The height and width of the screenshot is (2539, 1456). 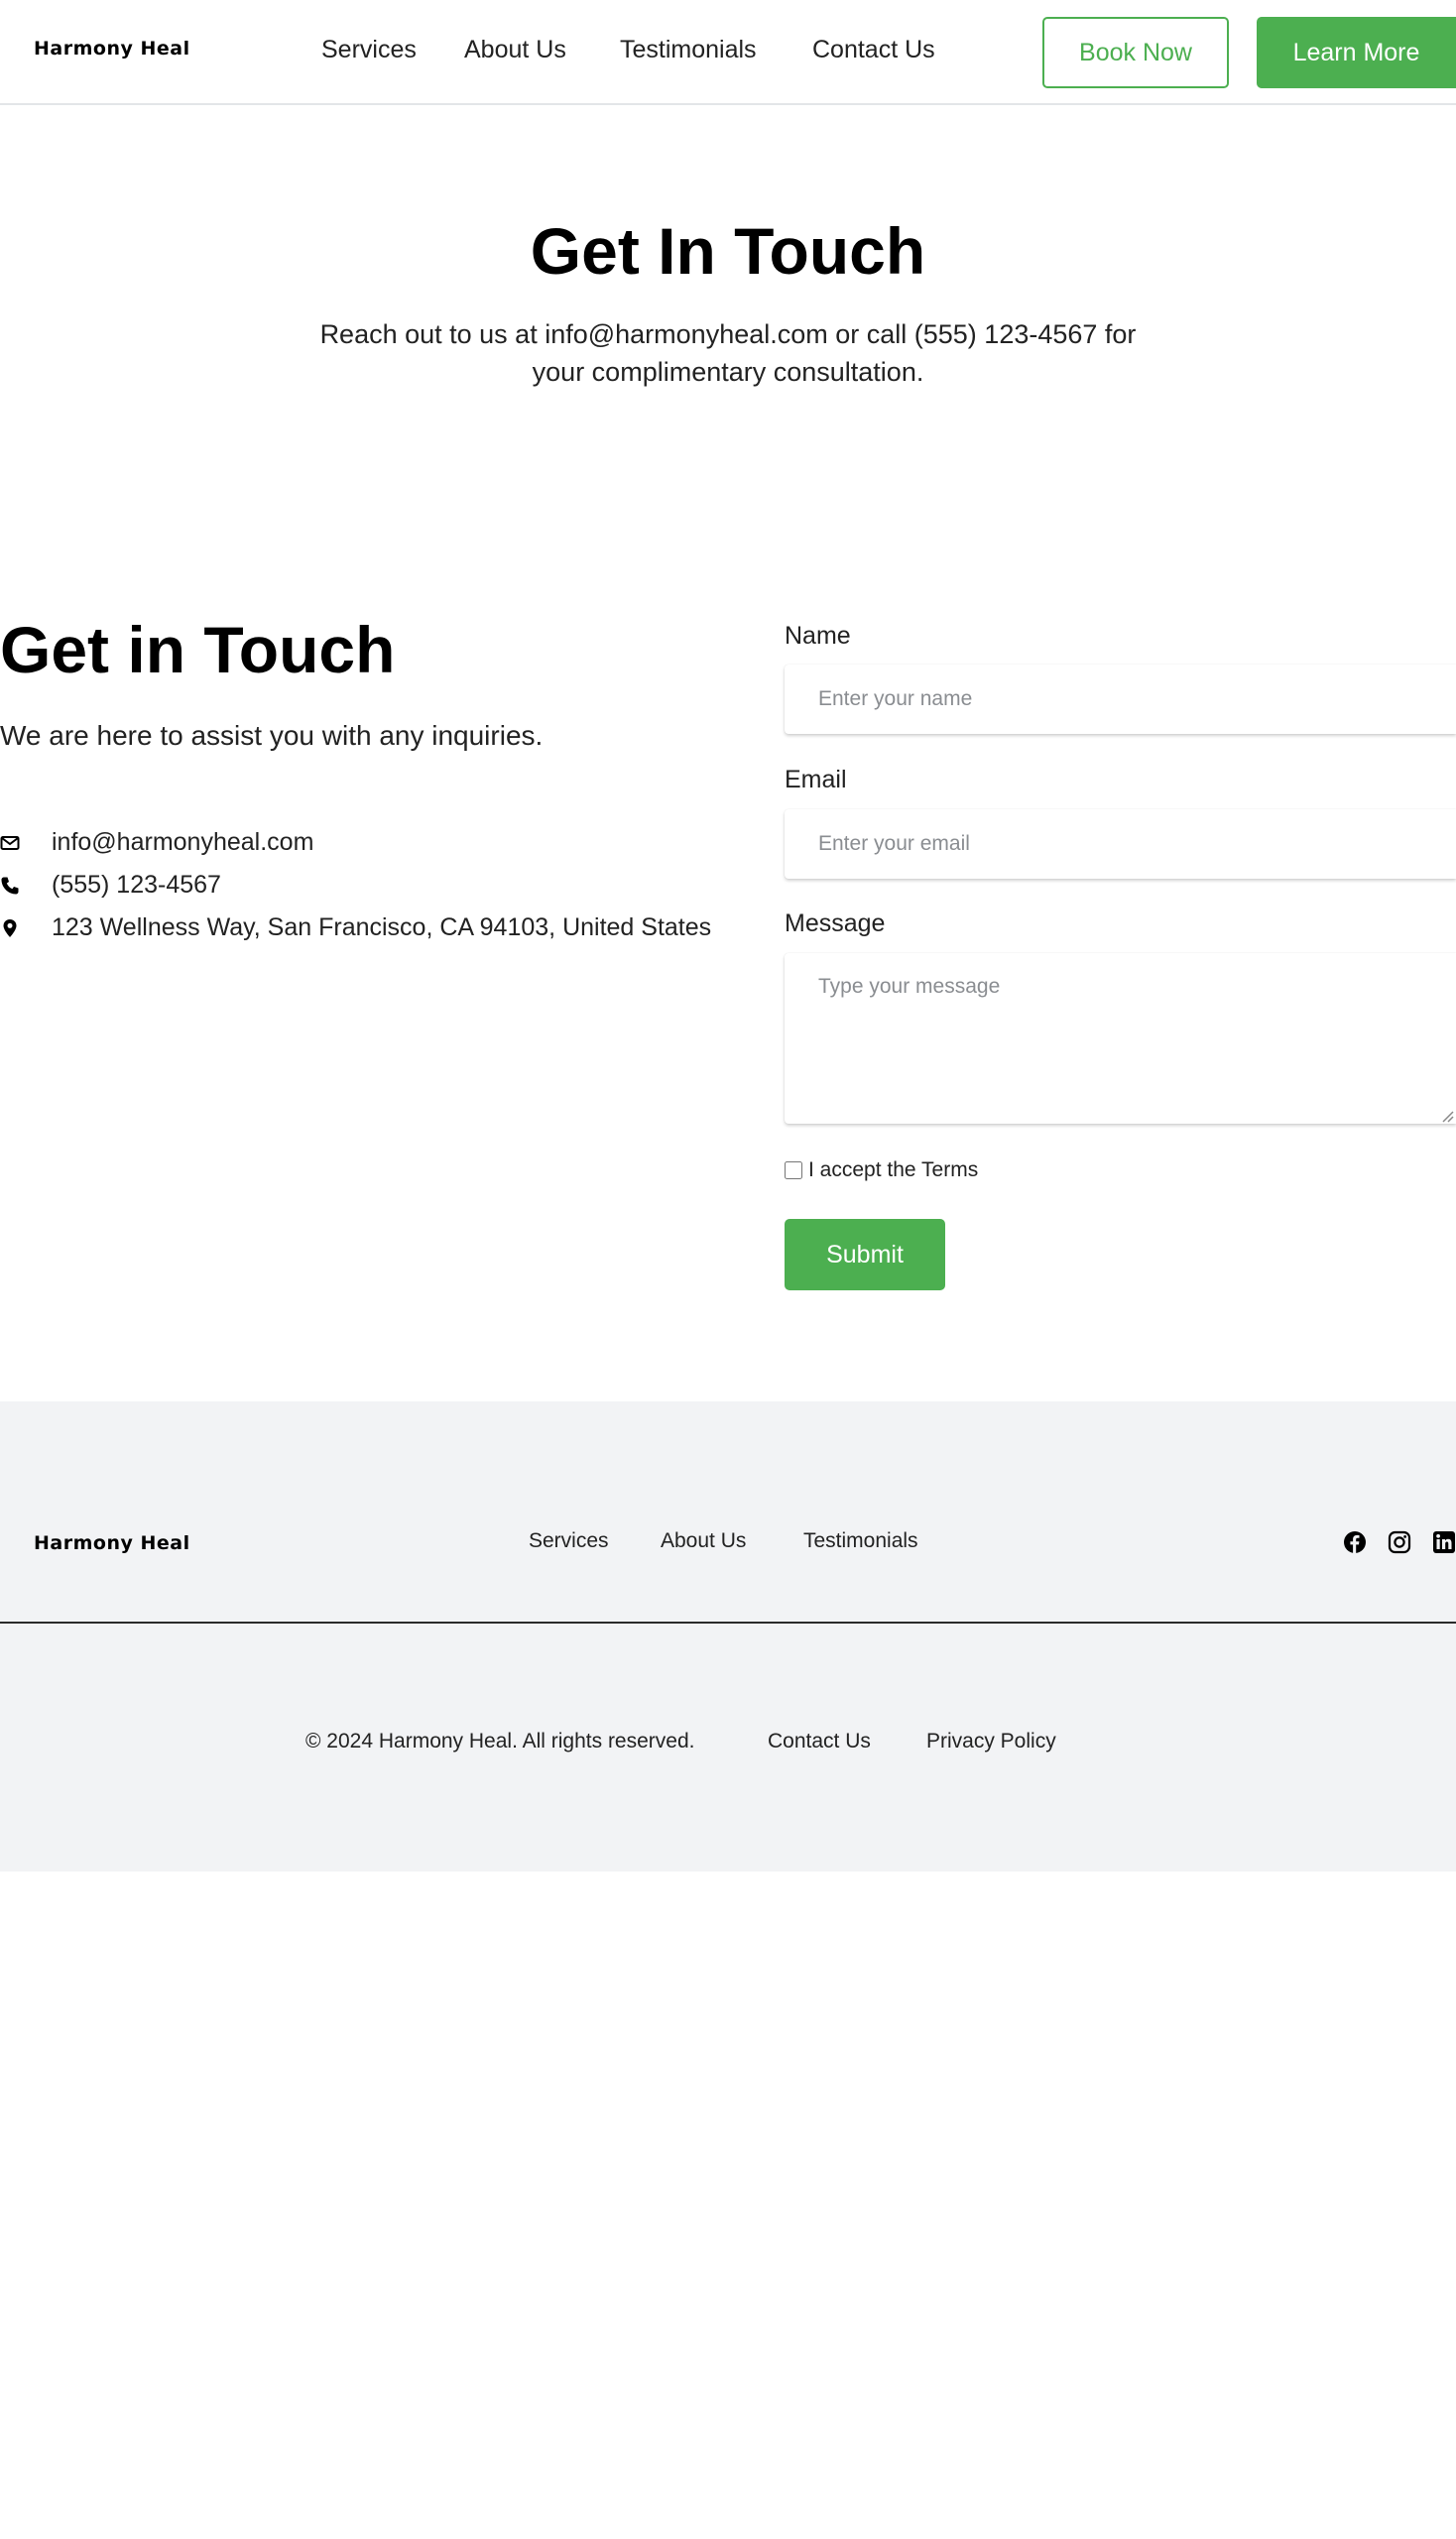 What do you see at coordinates (515, 50) in the screenshot?
I see `nav-about-us: About Us` at bounding box center [515, 50].